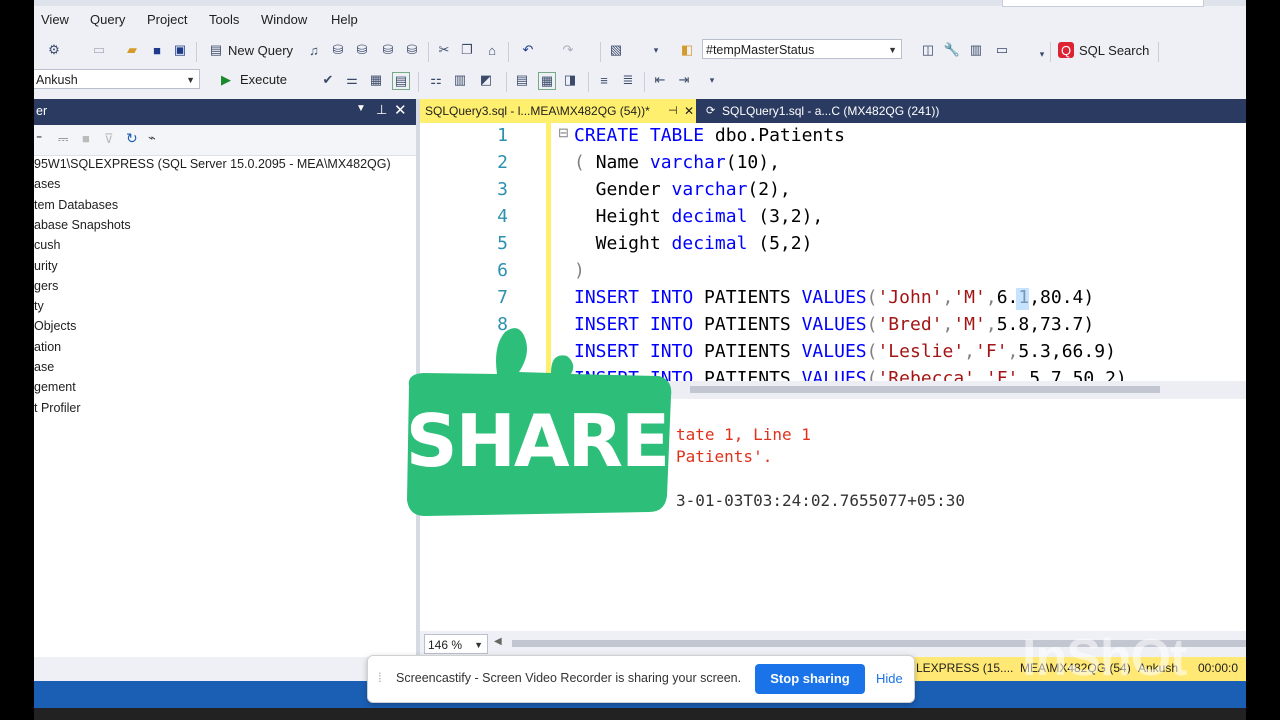 This screenshot has height=720, width=1280. Describe the element at coordinates (167, 19) in the screenshot. I see `menu-project: Project` at that location.